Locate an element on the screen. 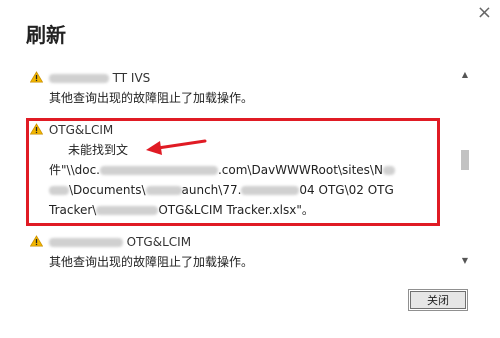  entry-source: OTG&LCIM is located at coordinates (159, 242).